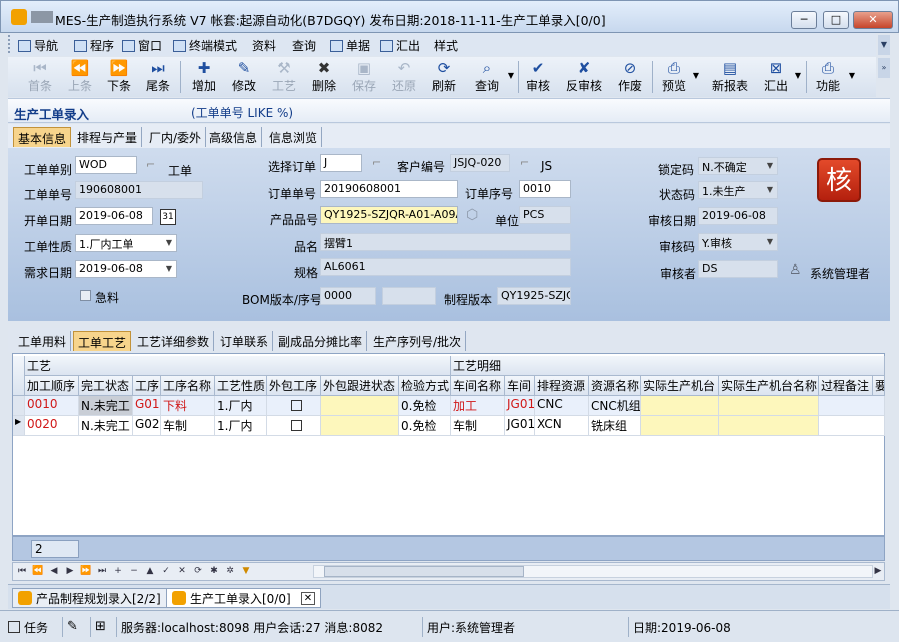 The image size is (899, 642). I want to click on last-button: ⏭ 尾条, so click(158, 77).